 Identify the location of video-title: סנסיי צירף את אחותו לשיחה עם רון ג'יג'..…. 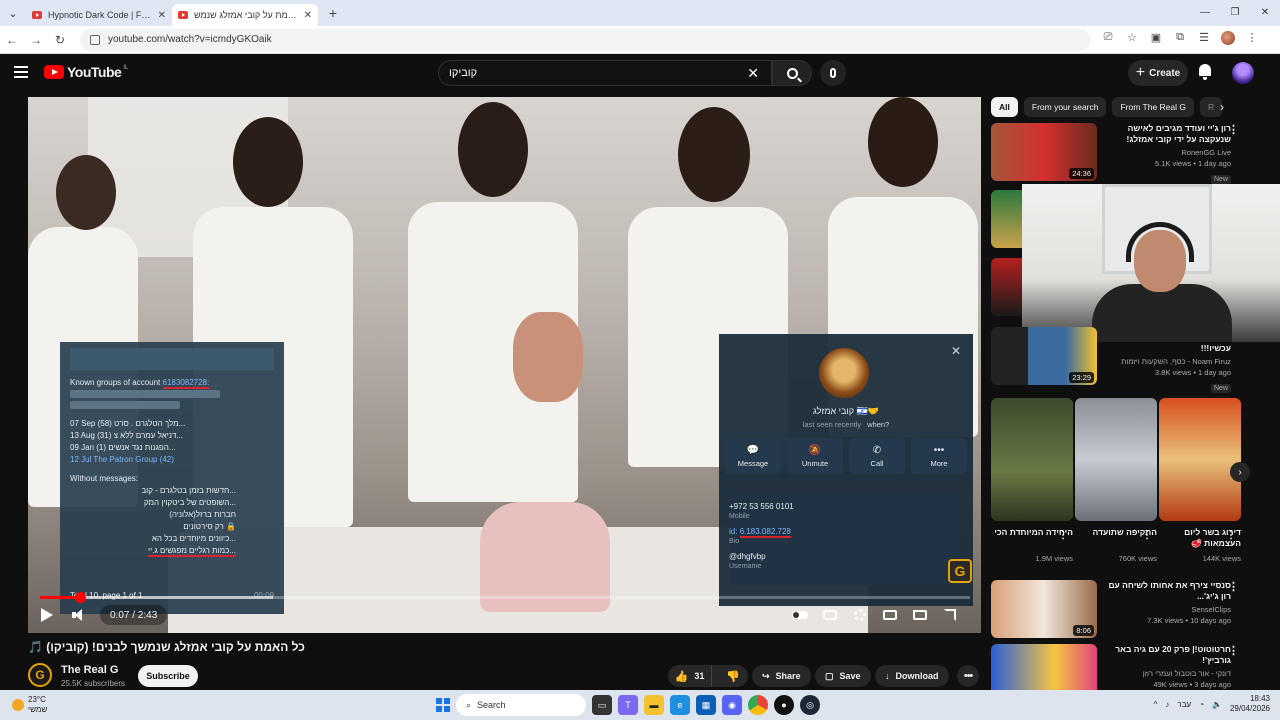
(1166, 591).